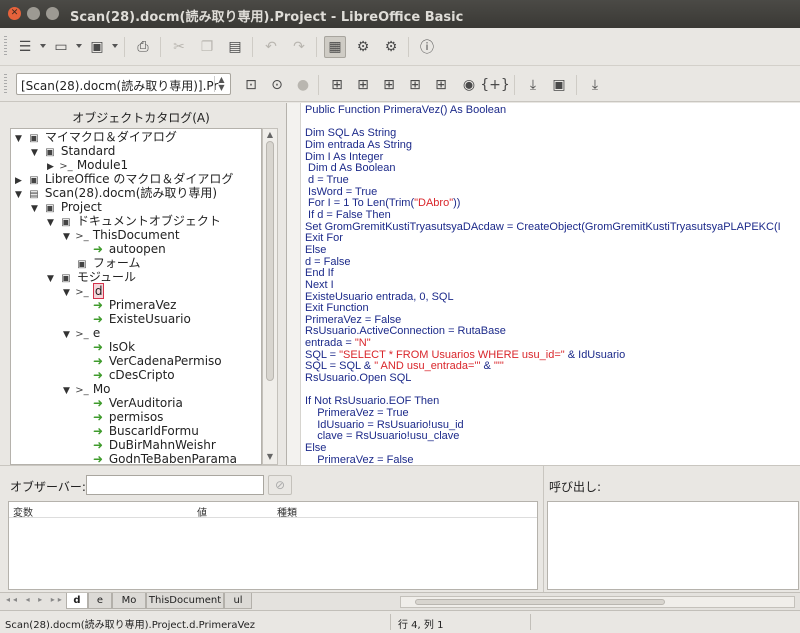 The height and width of the screenshot is (633, 800). Describe the element at coordinates (121, 235) in the screenshot. I see `tree-node: ▼ >_ ThisDocument` at that location.